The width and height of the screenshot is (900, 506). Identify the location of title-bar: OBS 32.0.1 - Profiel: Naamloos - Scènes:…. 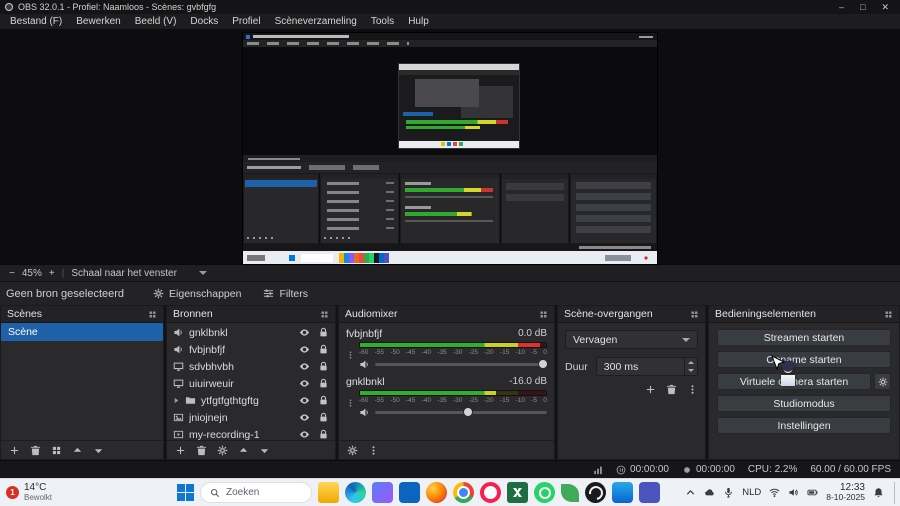
(450, 7).